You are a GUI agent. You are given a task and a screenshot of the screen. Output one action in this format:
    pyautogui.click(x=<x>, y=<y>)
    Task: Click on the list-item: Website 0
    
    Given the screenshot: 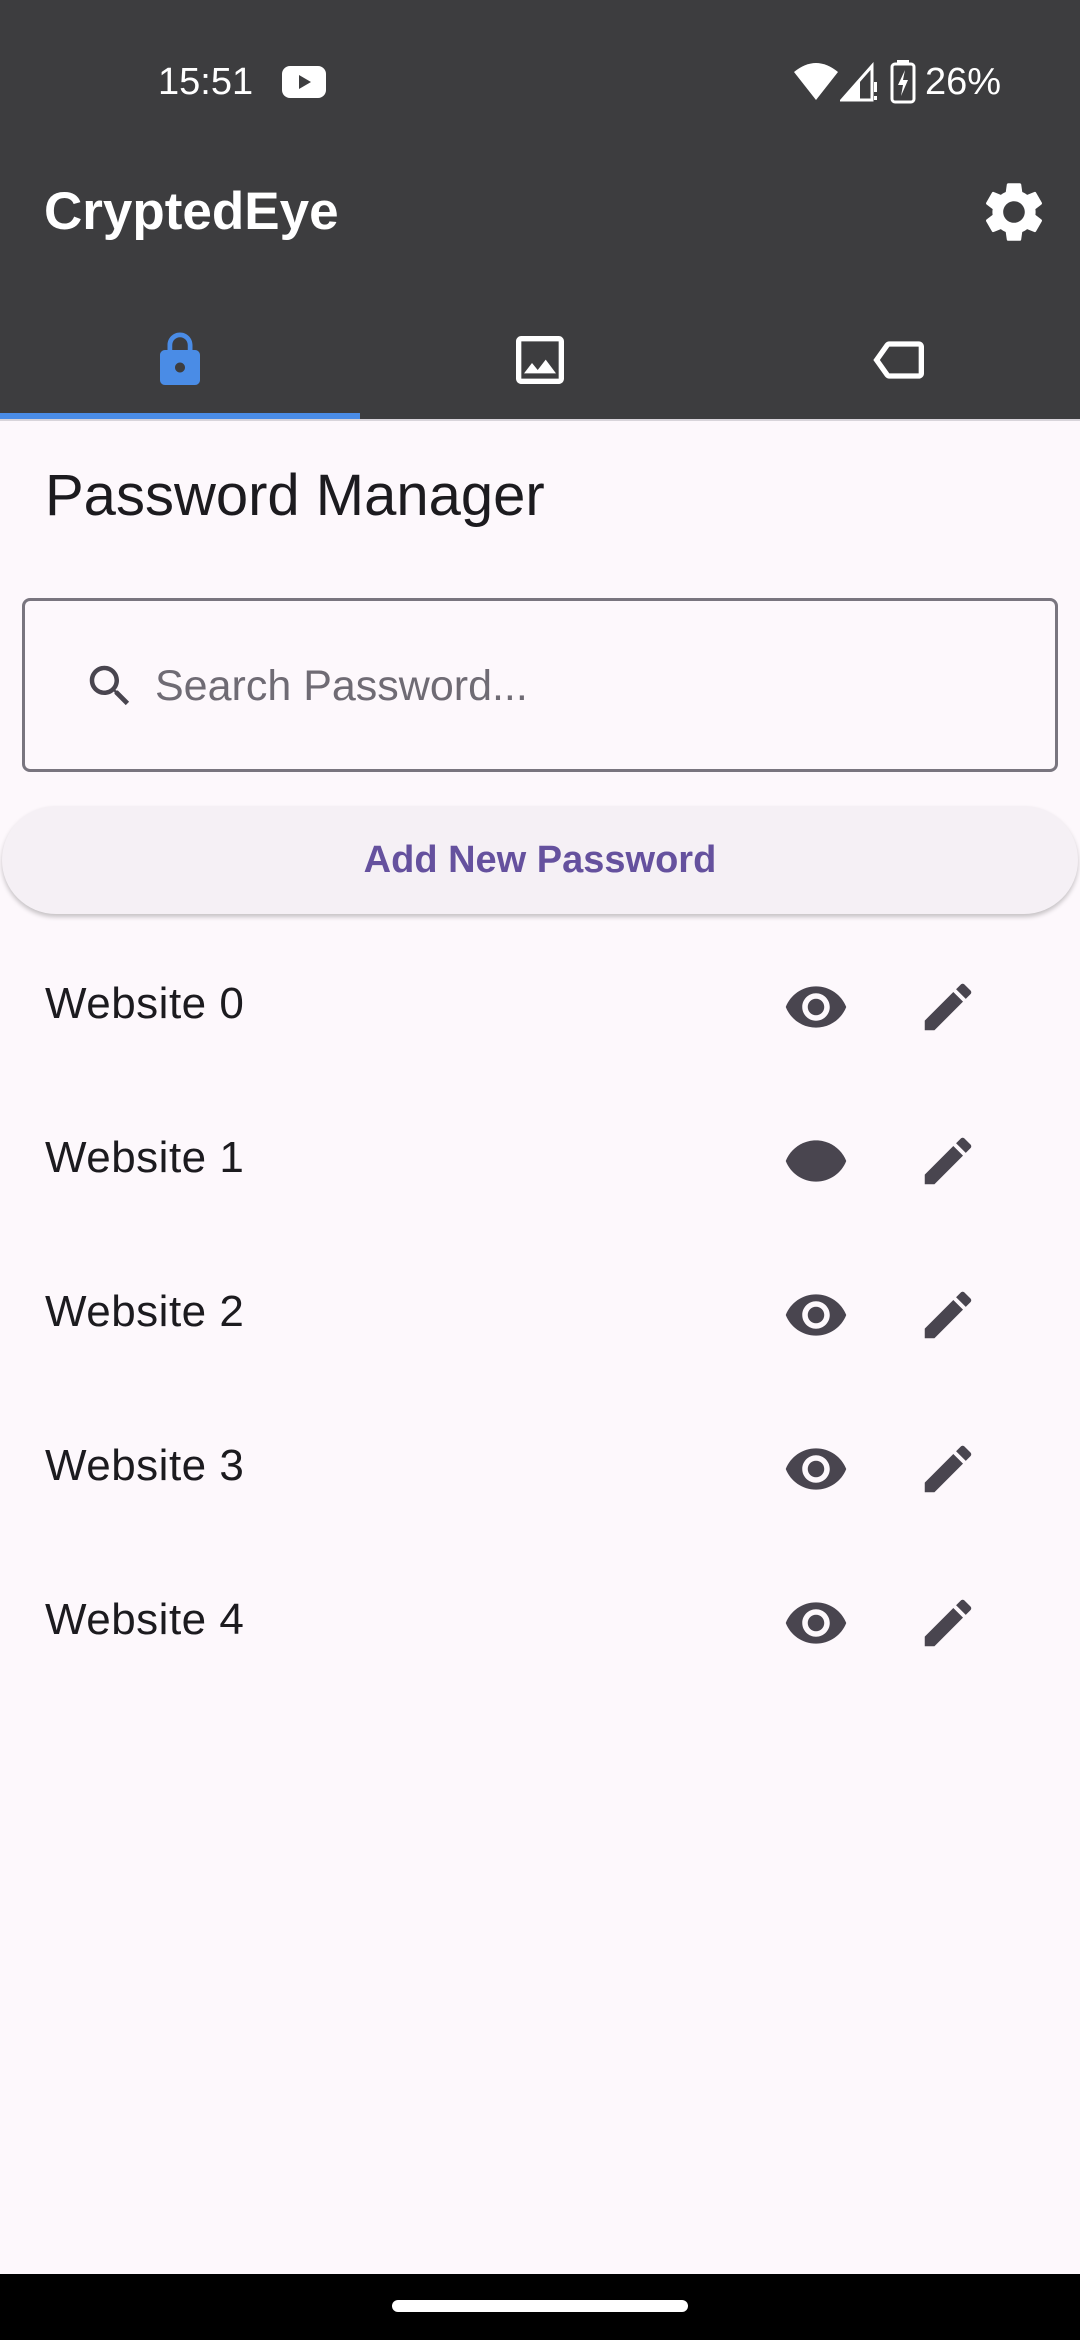 What is the action you would take?
    pyautogui.click(x=540, y=1004)
    